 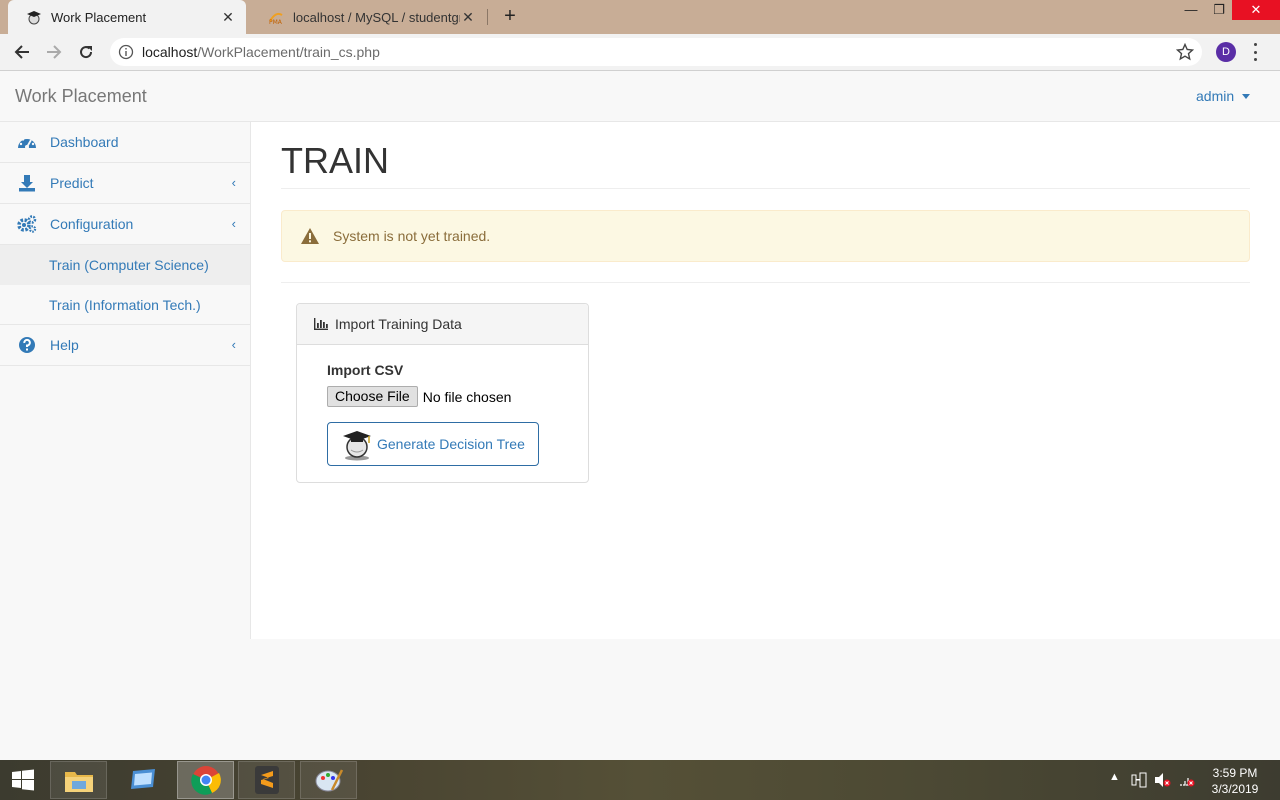 I want to click on download-icon, so click(x=27, y=183).